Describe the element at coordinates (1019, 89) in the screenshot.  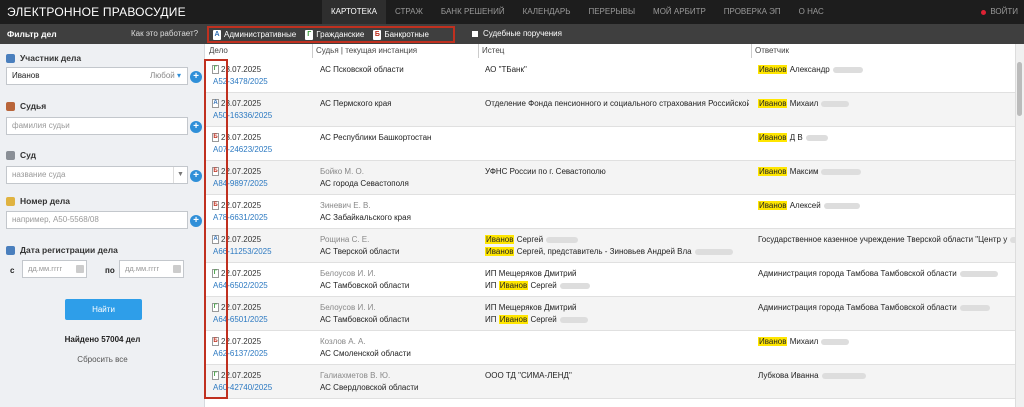
I see `scrollbar-thumb` at that location.